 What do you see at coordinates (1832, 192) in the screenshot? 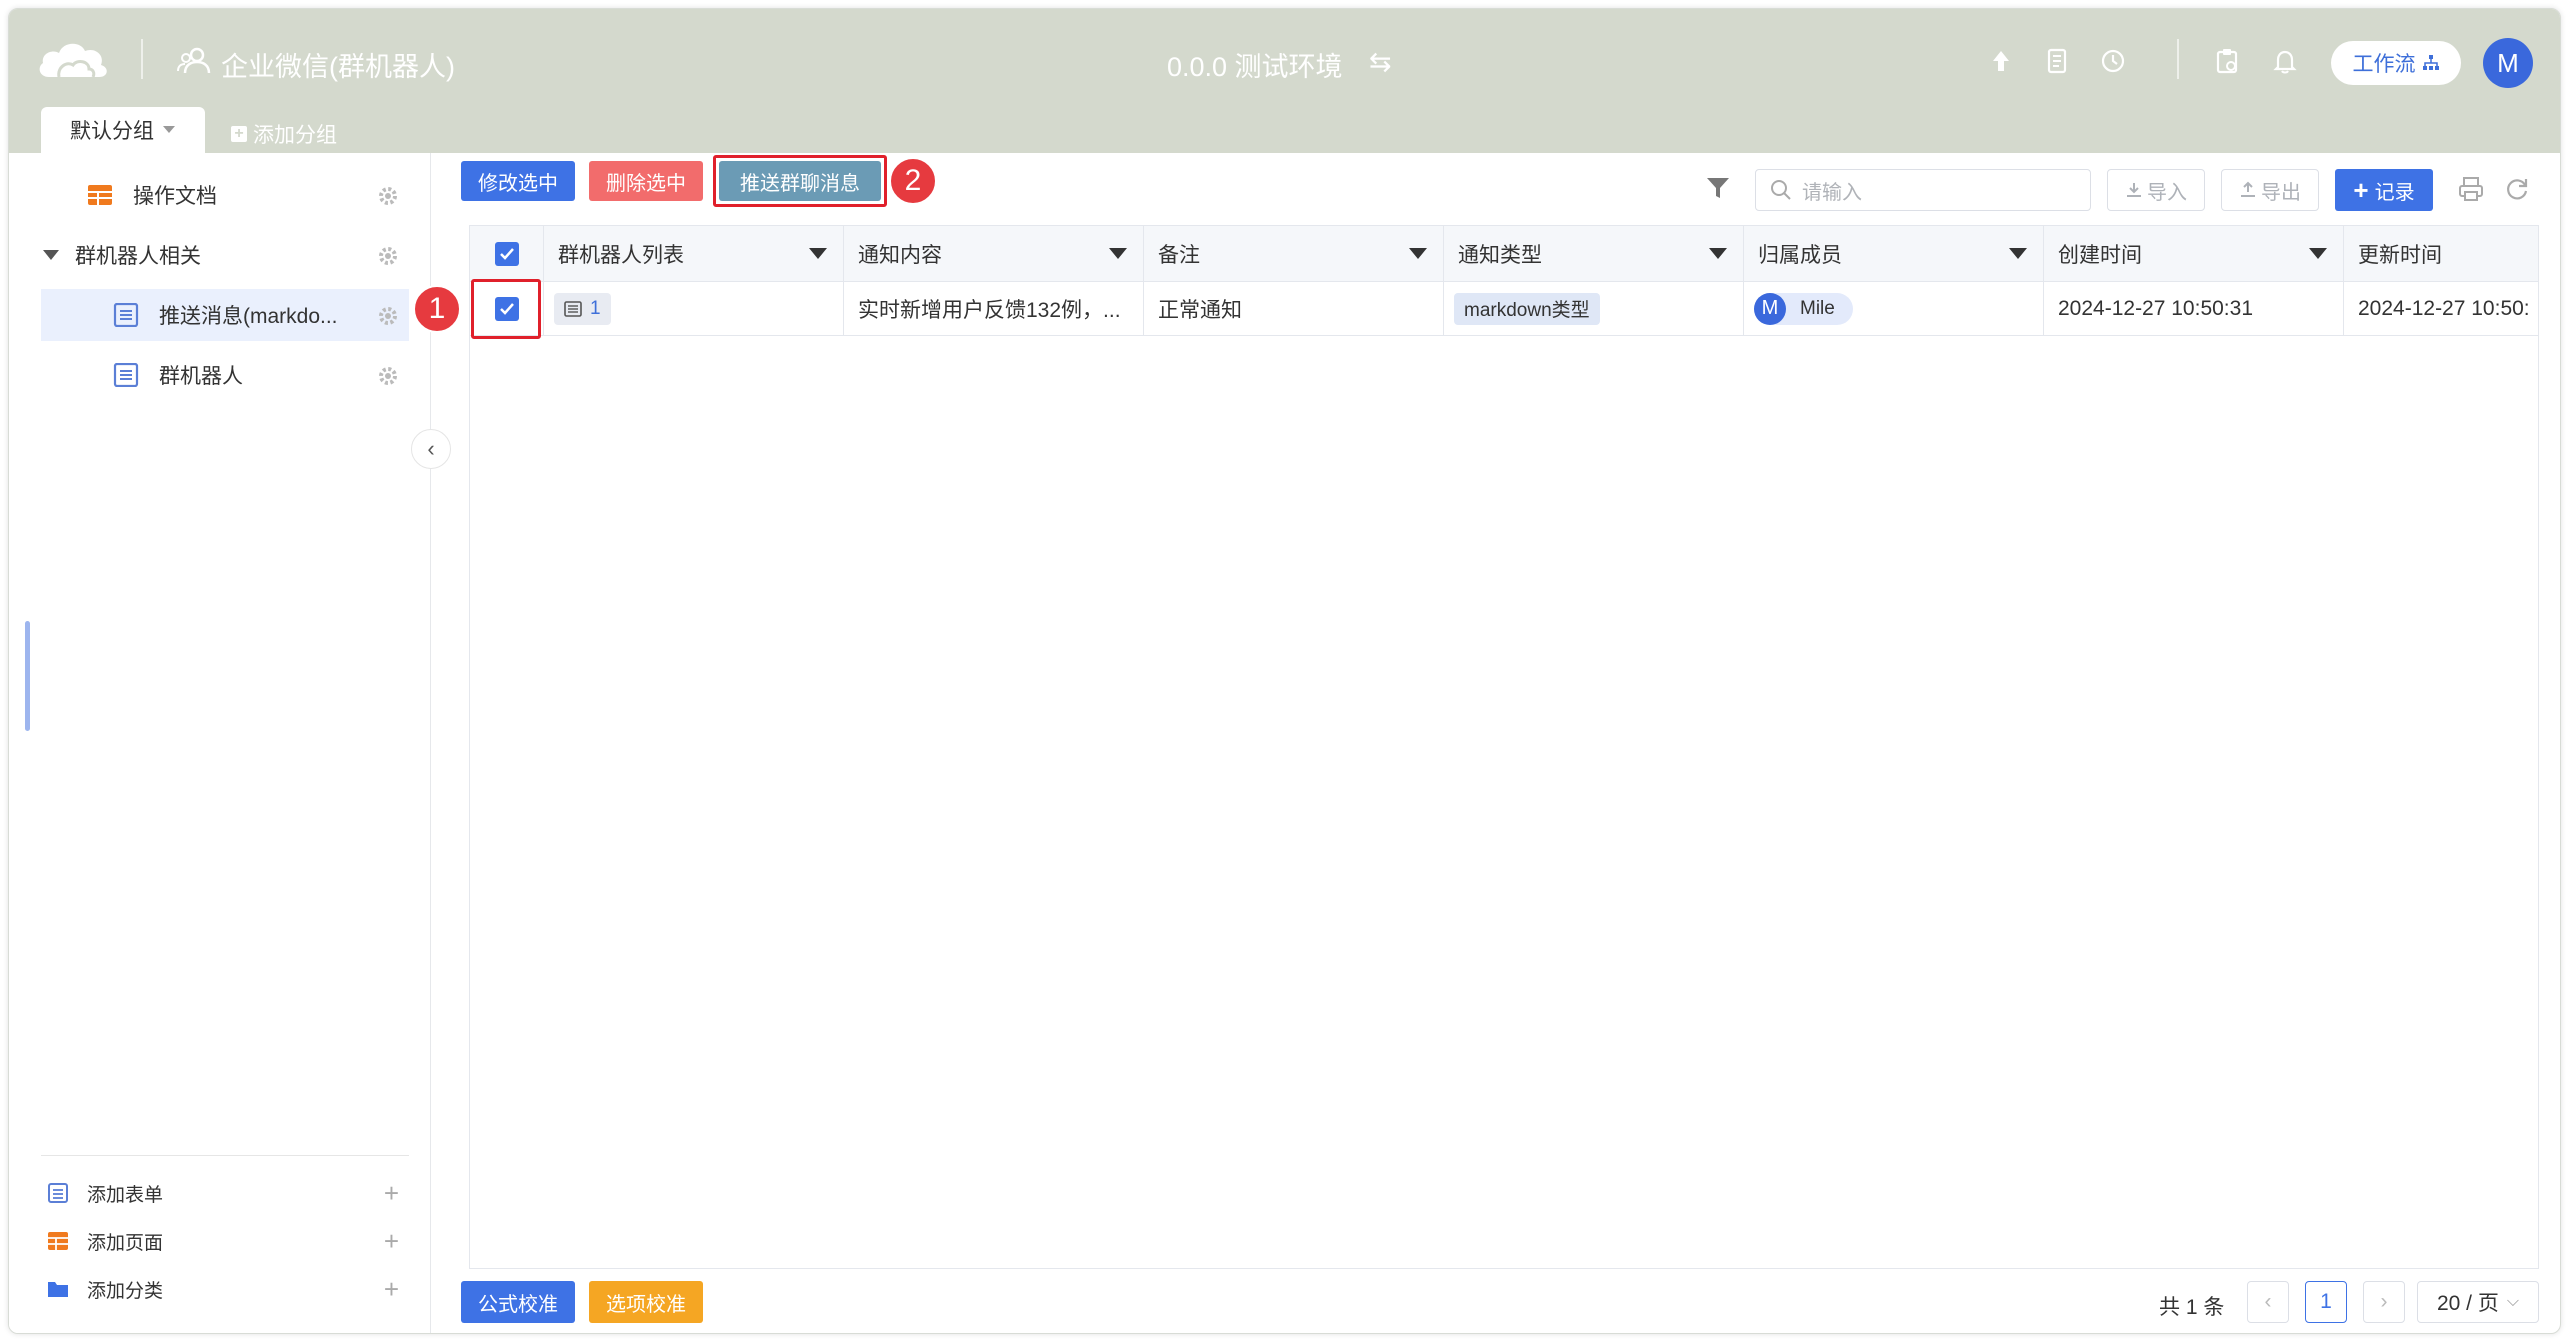
I see `search-placeholder: 请输入` at bounding box center [1832, 192].